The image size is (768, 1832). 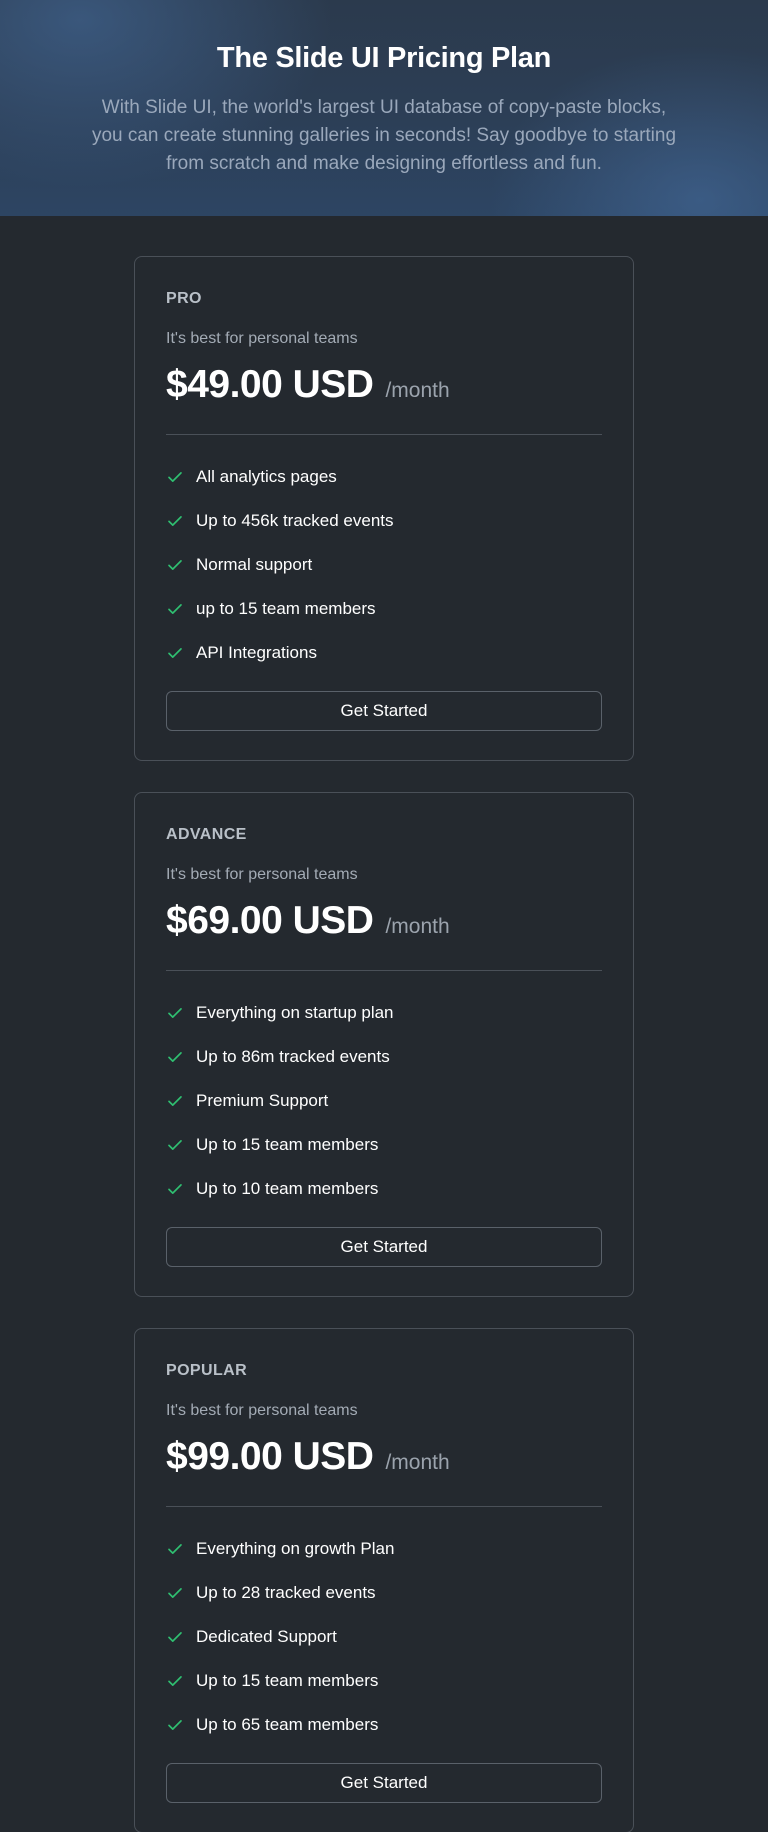 What do you see at coordinates (206, 834) in the screenshot?
I see `plan-name: ADVANCE` at bounding box center [206, 834].